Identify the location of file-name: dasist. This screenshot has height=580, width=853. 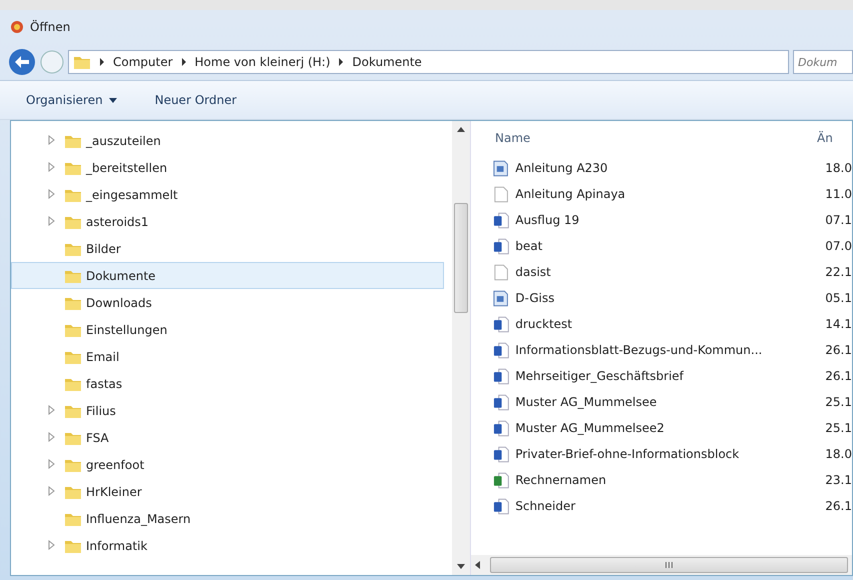
(670, 272).